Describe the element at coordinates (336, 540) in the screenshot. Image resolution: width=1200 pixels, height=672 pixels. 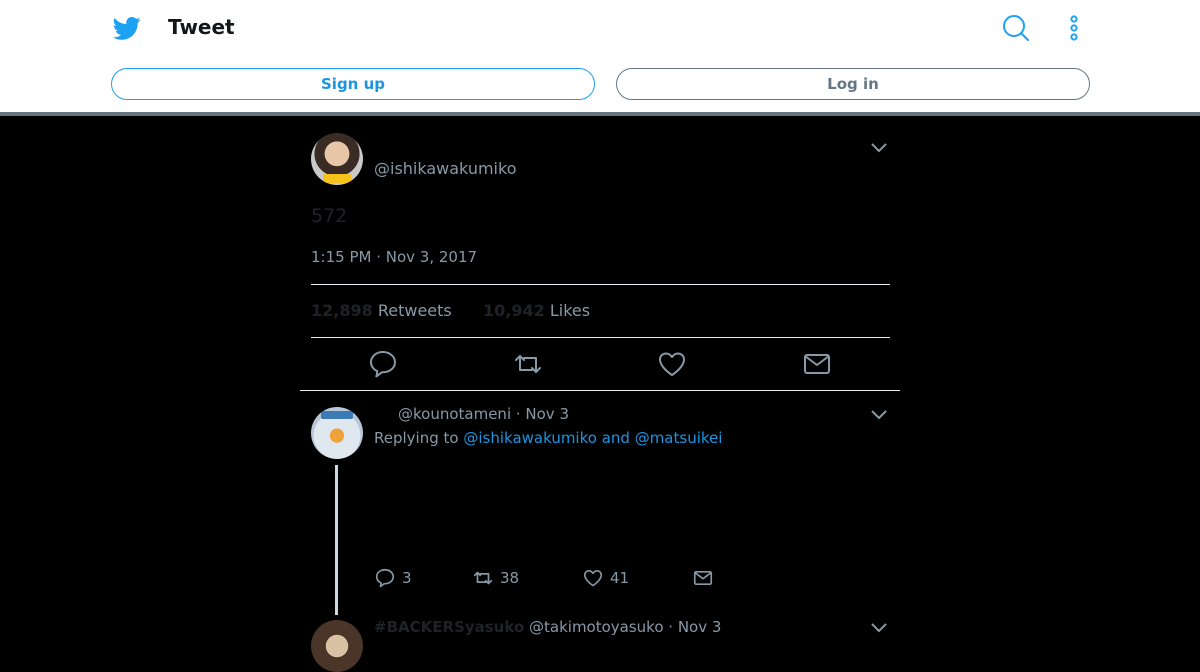
I see `thread-line` at that location.